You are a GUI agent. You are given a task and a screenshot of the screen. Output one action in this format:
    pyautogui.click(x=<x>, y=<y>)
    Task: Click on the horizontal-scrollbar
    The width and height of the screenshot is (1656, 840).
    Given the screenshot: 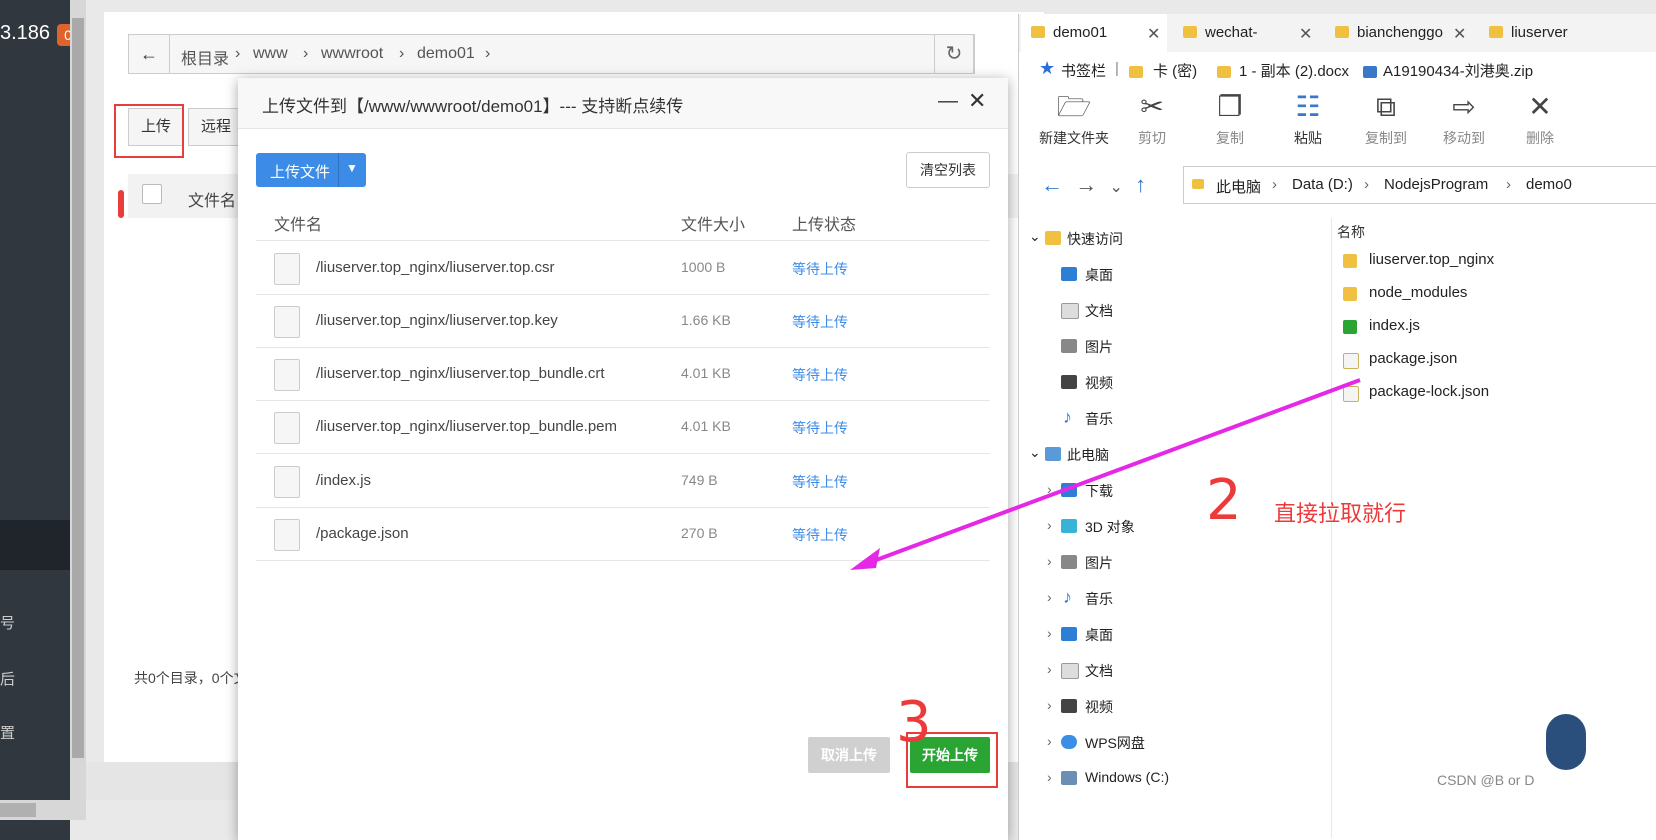 What is the action you would take?
    pyautogui.click(x=43, y=810)
    